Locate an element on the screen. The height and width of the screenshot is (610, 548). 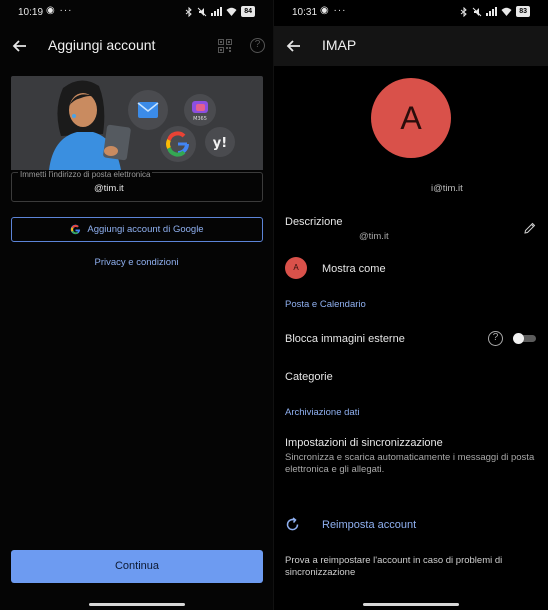
google-button-label: Aggiungi account di Google is located at coordinates (145, 229).